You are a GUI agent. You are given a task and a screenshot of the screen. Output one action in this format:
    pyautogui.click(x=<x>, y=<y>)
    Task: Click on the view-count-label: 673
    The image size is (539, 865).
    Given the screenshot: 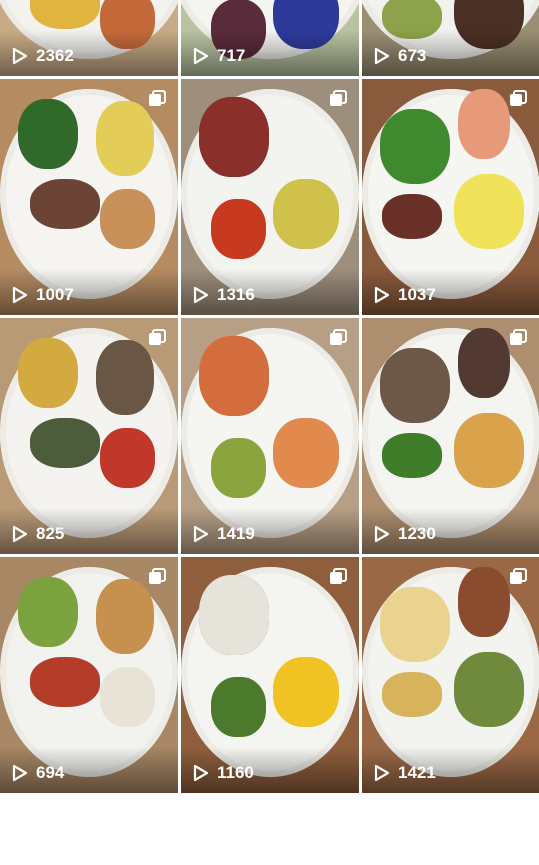 What is the action you would take?
    pyautogui.click(x=412, y=55)
    